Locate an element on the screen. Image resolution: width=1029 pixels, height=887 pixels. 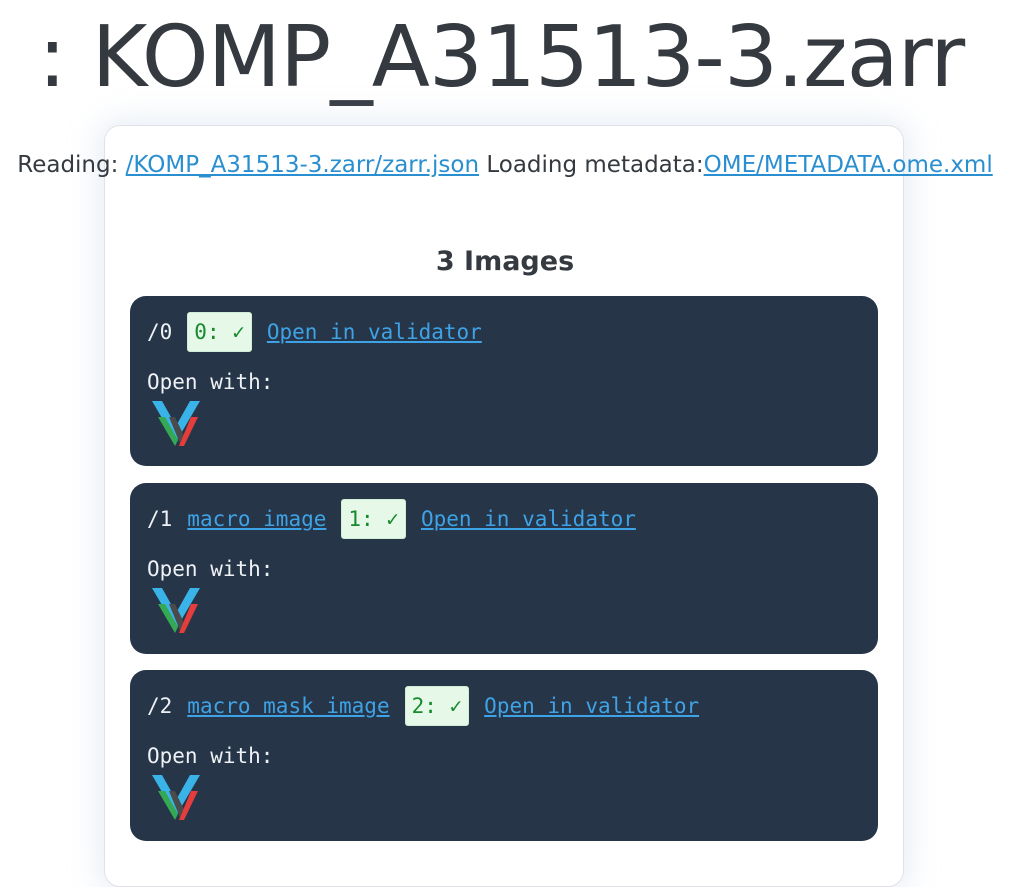
image-name-link: macro image is located at coordinates (256, 519).